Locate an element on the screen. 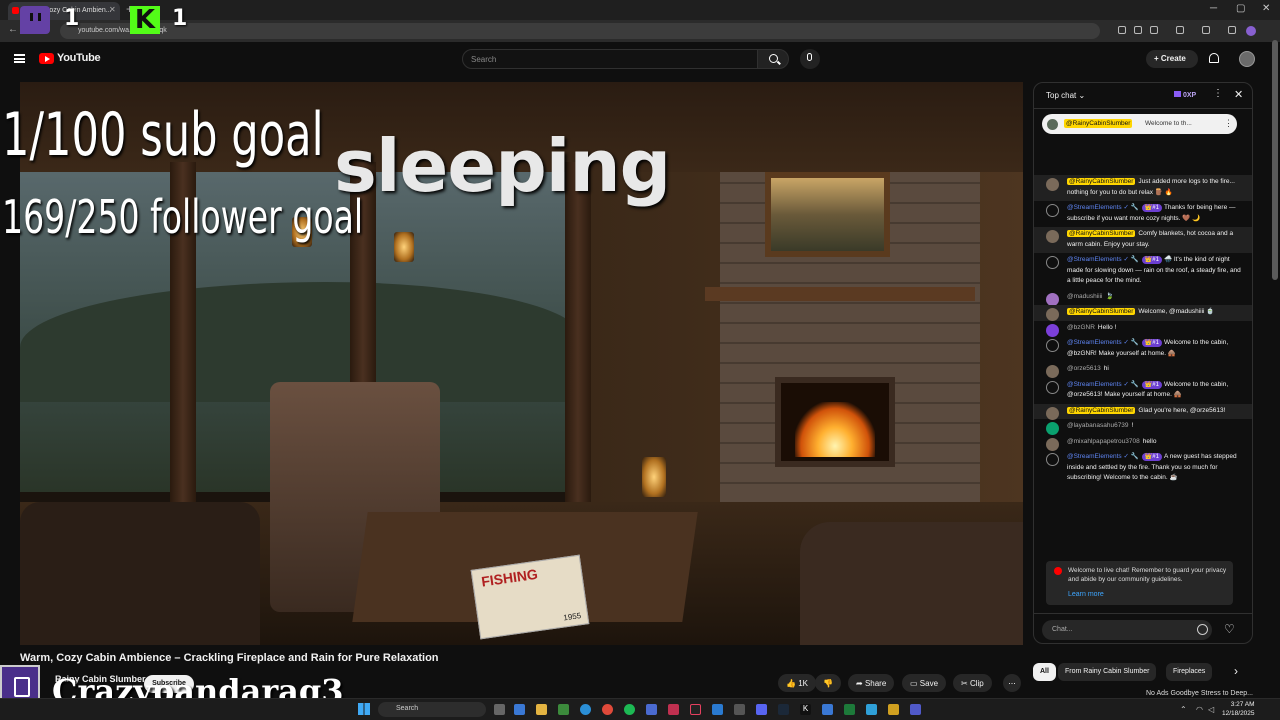 Image resolution: width=1280 pixels, height=720 pixels. menu-icon is located at coordinates (19, 58).